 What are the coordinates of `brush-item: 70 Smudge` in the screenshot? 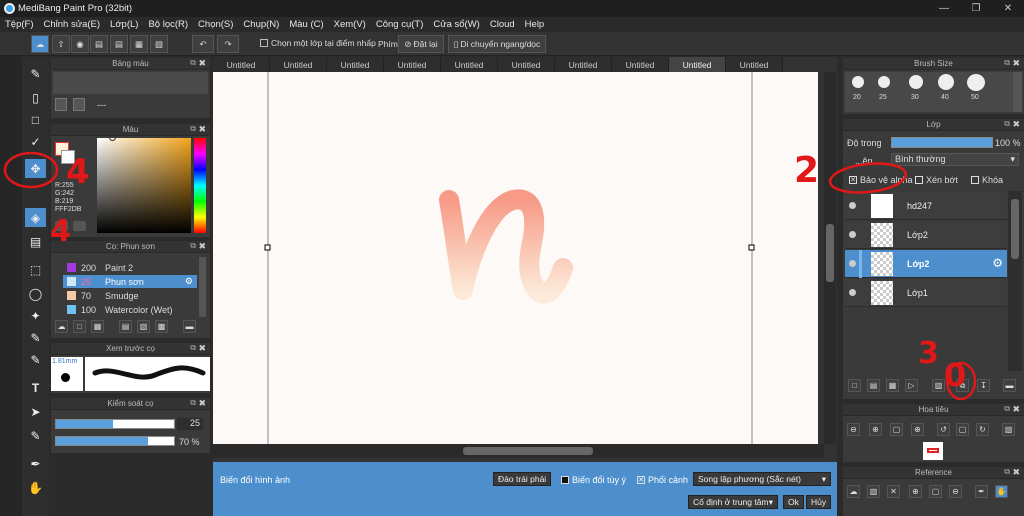 It's located at (130, 295).